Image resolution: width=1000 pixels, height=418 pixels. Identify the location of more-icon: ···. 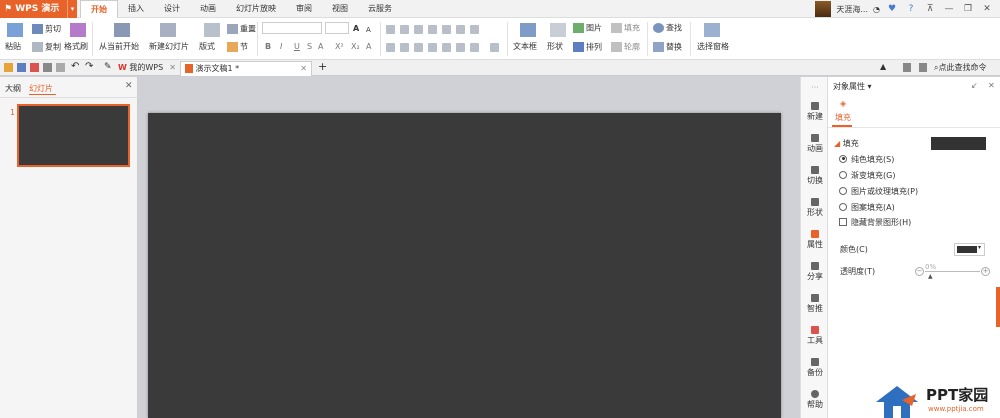
(815, 88).